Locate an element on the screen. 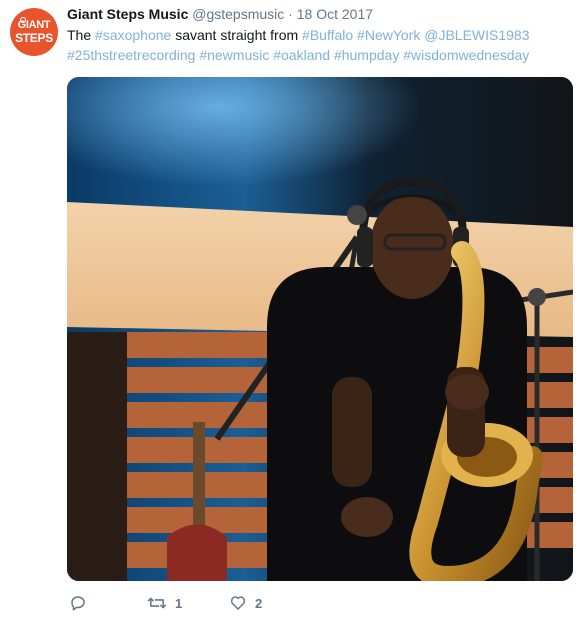 Image resolution: width=580 pixels, height=618 pixels. heart-icon is located at coordinates (238, 603).